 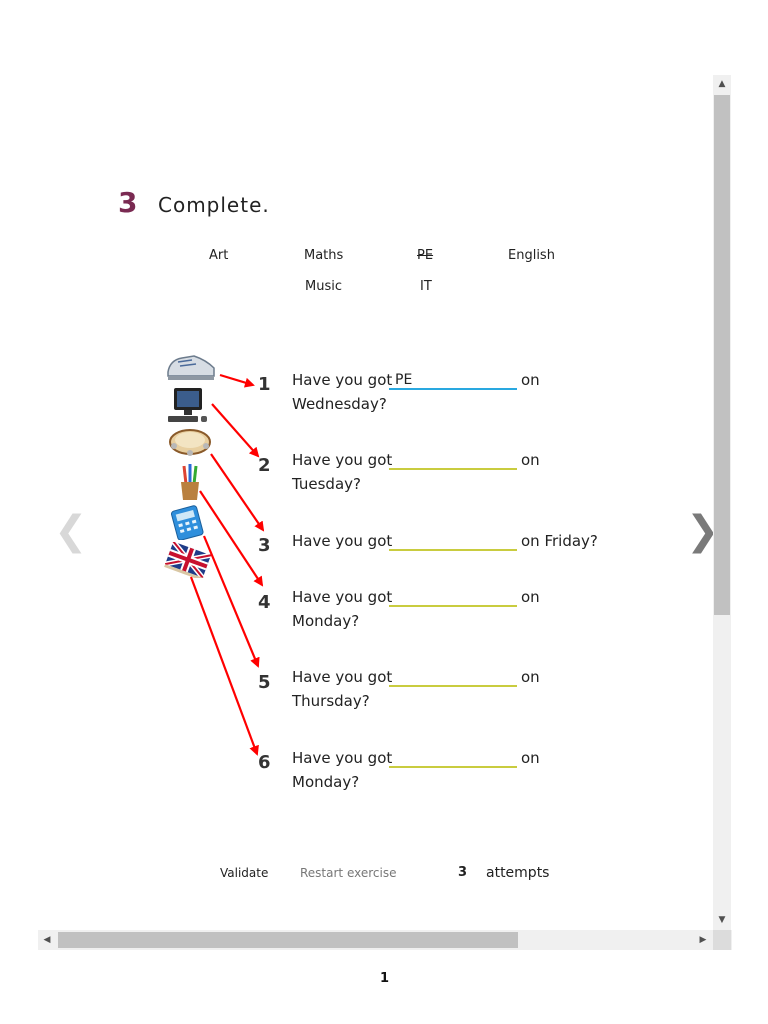 What do you see at coordinates (348, 873) in the screenshot?
I see `restart-exercise-button: Restart exercise` at bounding box center [348, 873].